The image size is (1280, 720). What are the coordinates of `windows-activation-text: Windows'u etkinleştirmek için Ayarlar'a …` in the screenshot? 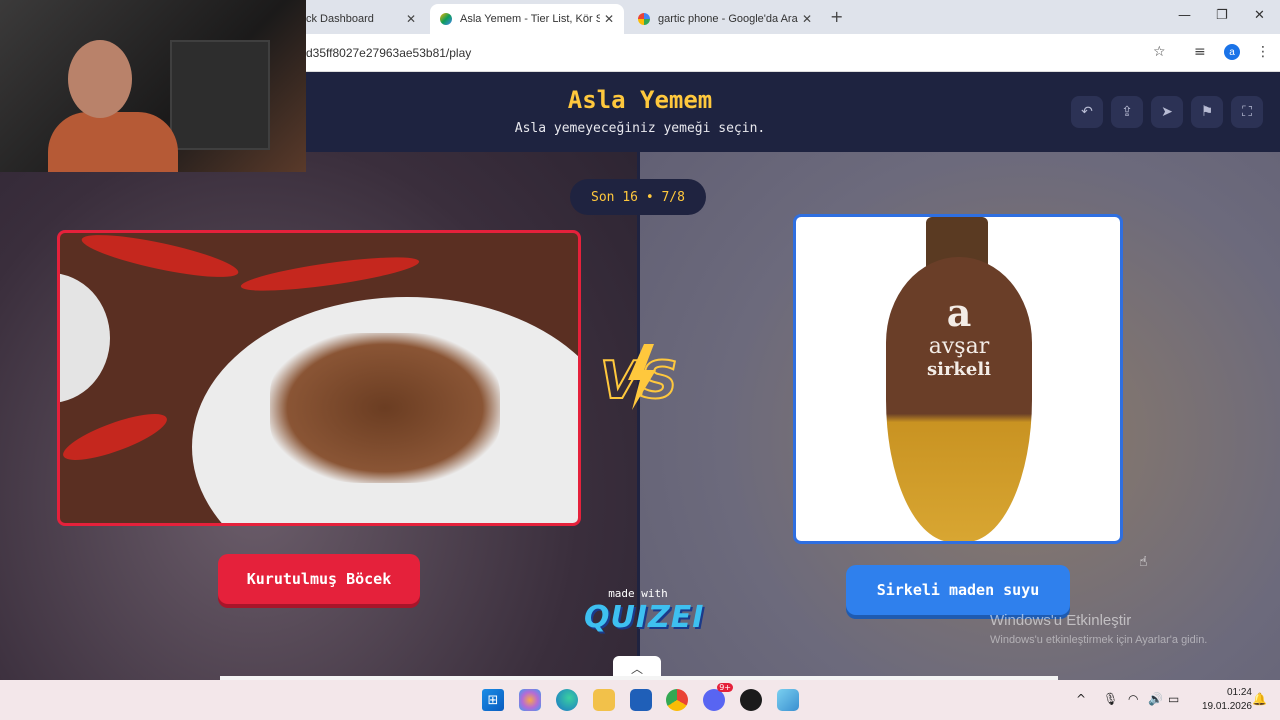 It's located at (1099, 640).